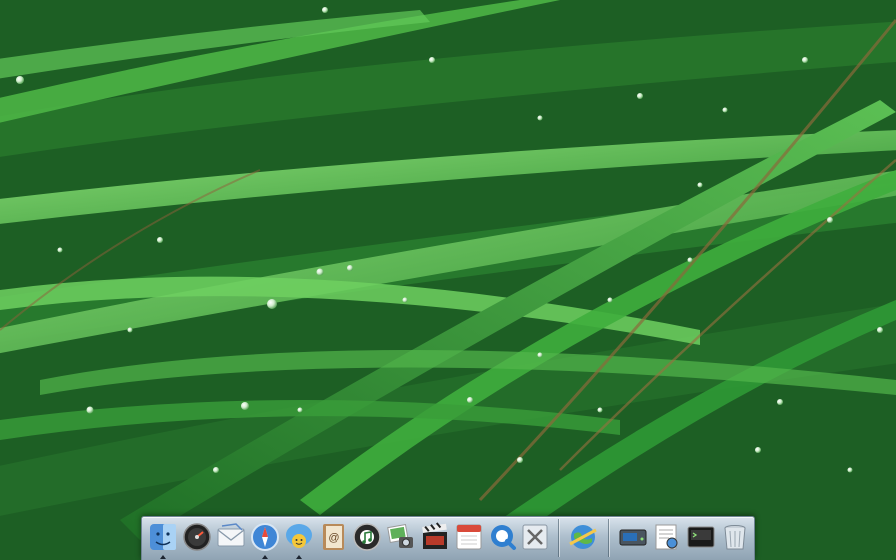 This screenshot has width=896, height=560. I want to click on itunes-dock-item, so click(367, 537).